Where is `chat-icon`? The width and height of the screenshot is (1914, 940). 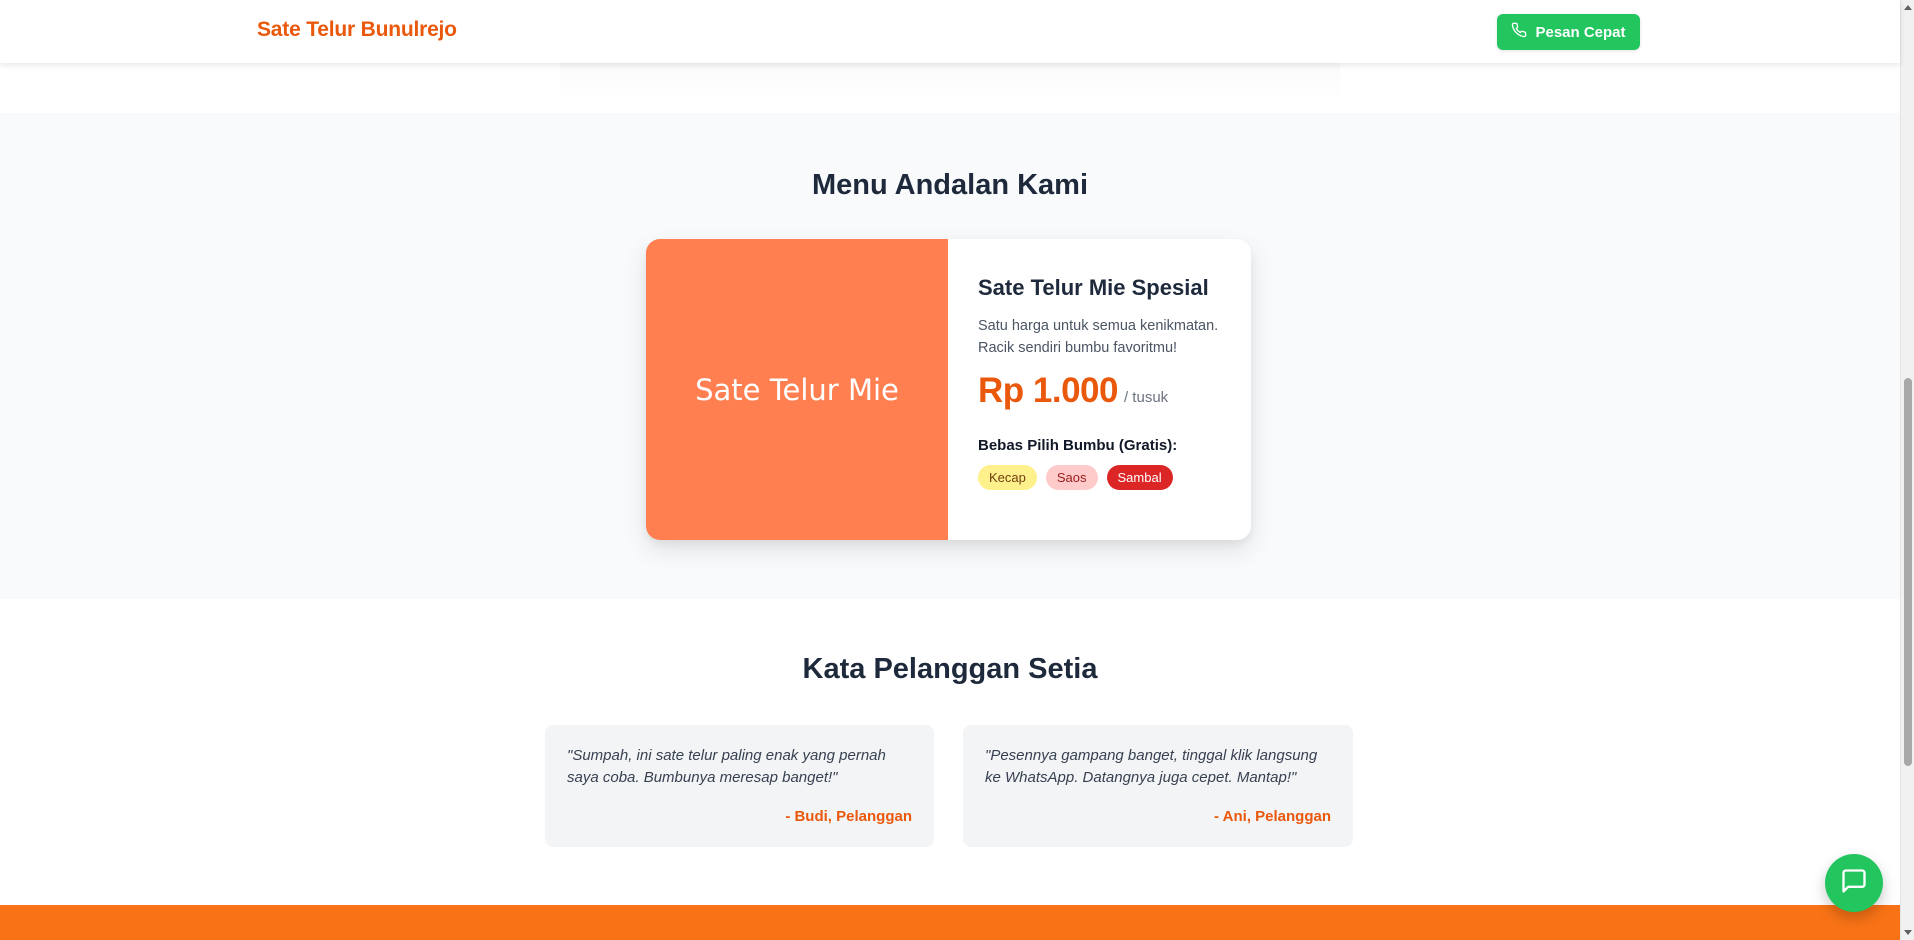
chat-icon is located at coordinates (1854, 883).